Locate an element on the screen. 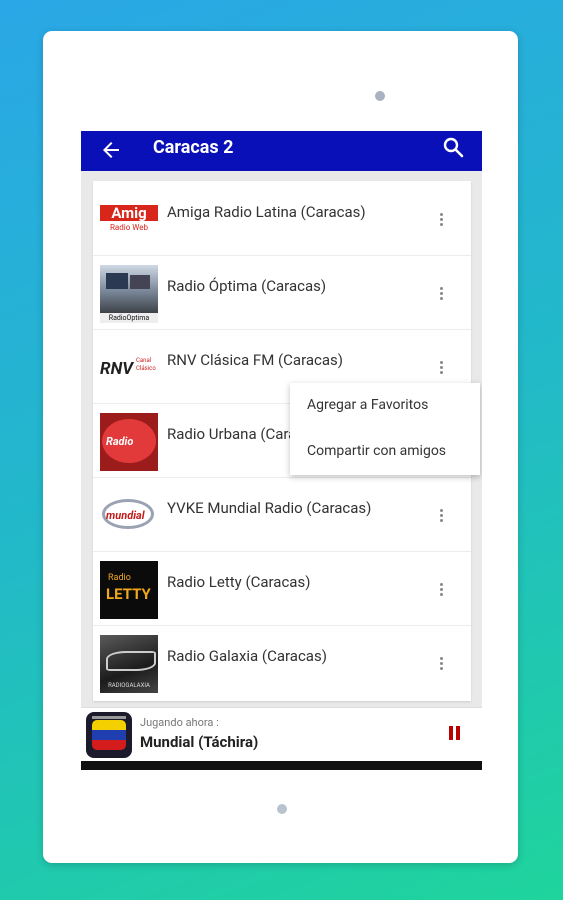 This screenshot has width=563, height=900. station-name: Radio Óptima (Caracas) is located at coordinates (247, 286).